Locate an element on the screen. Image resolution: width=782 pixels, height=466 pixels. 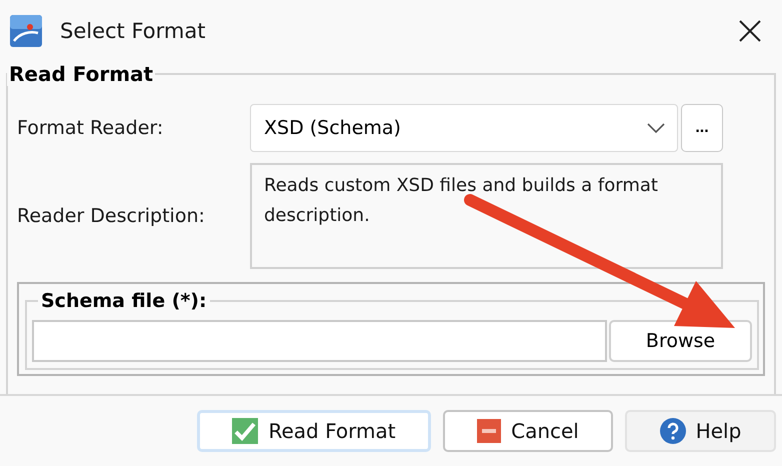
group-title: Schema file (*): is located at coordinates (124, 301).